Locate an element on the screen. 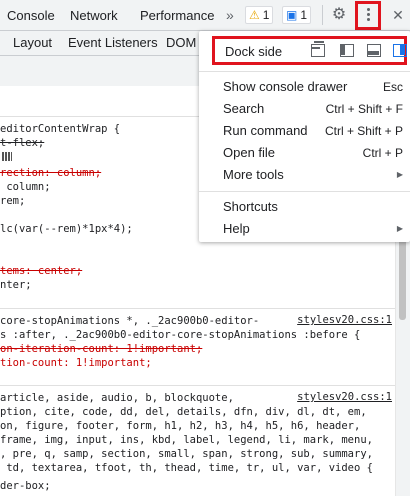 The height and width of the screenshot is (496, 410). css-declaration: on-iteration-count: 1!important; is located at coordinates (101, 349).